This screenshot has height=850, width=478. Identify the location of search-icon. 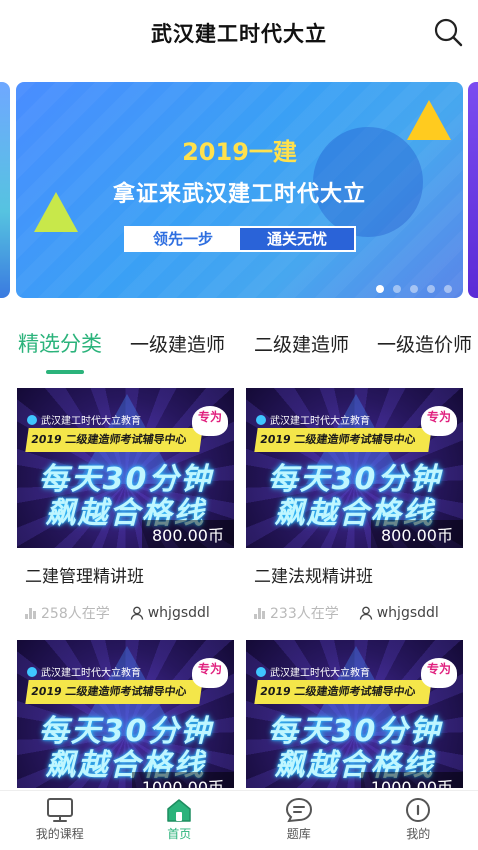
(448, 32).